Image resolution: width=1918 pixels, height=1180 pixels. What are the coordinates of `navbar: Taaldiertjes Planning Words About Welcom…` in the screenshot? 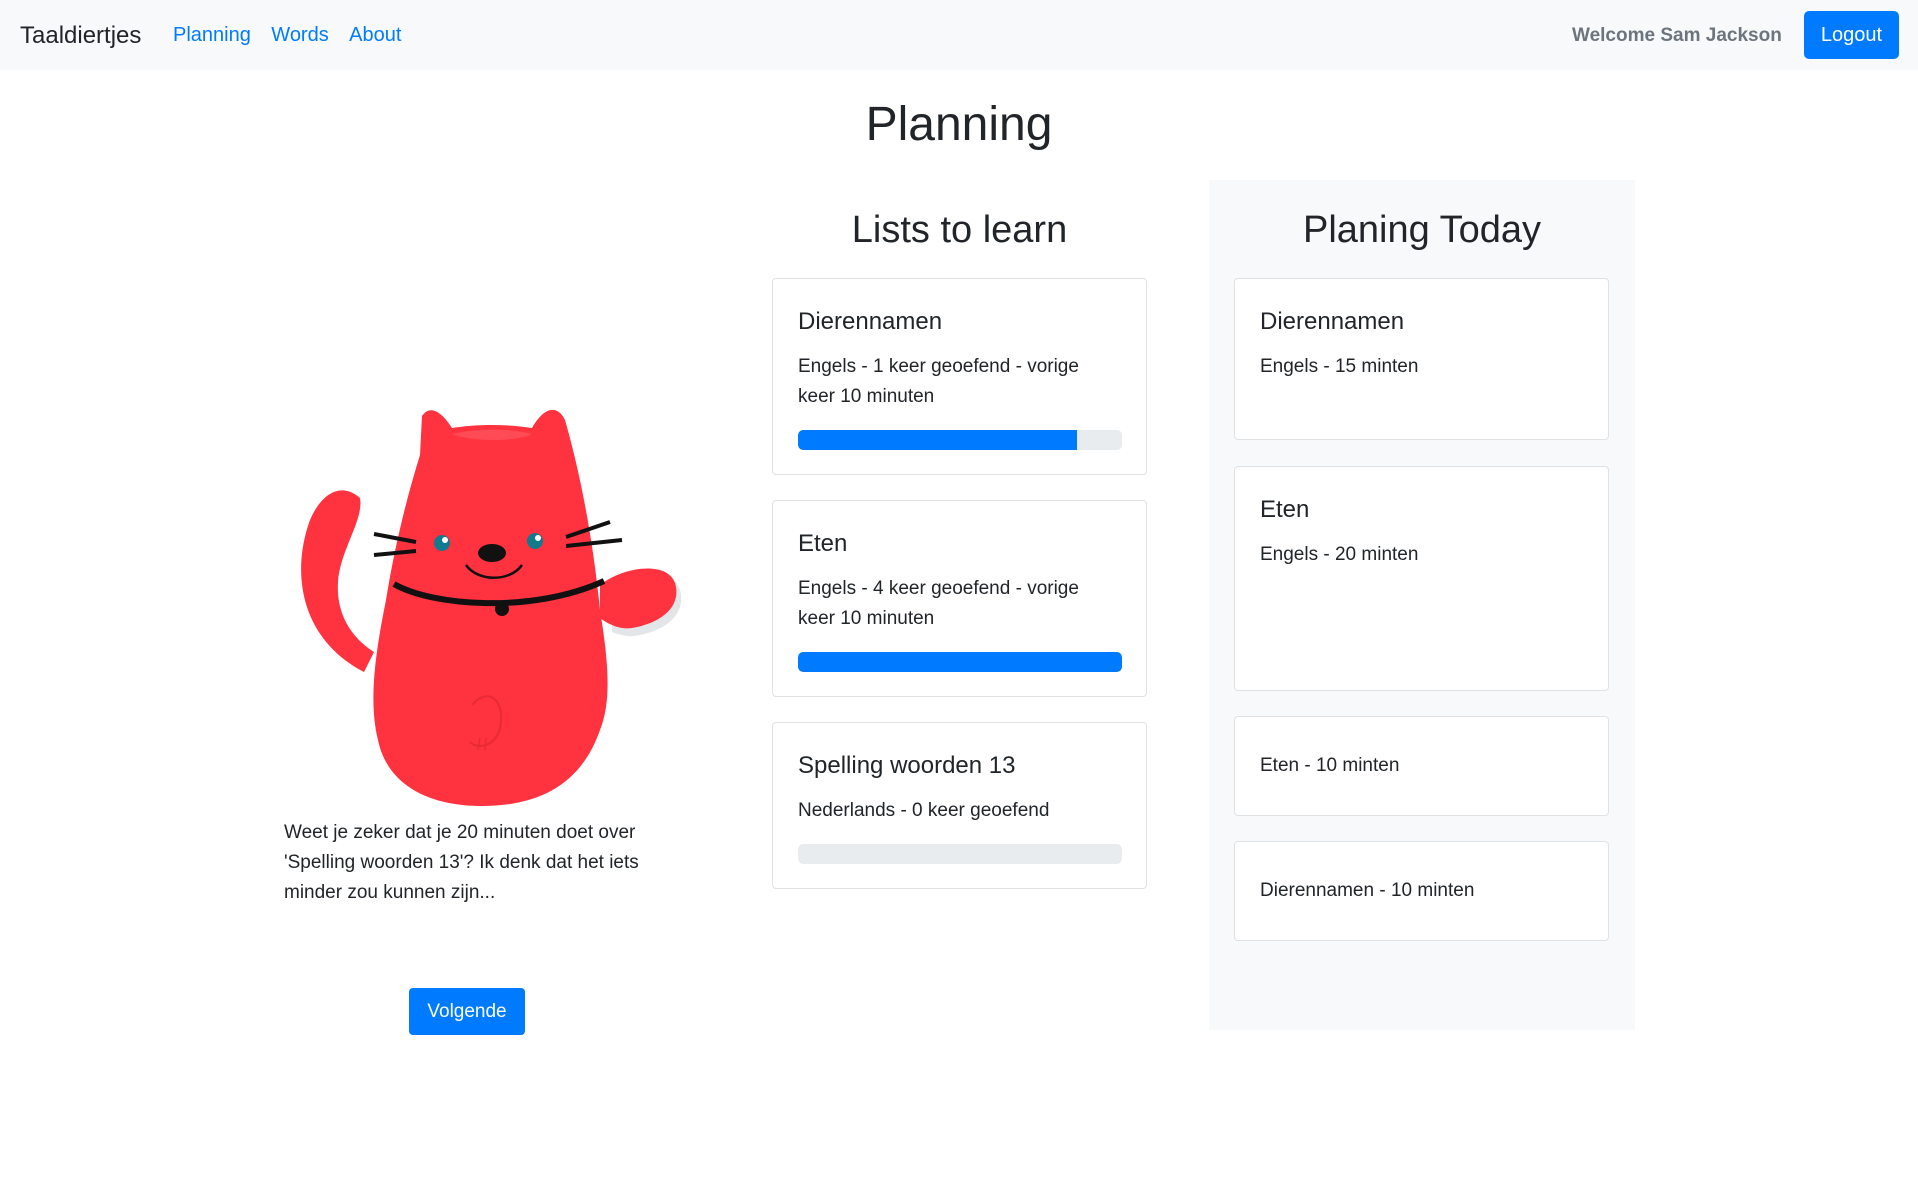 It's located at (959, 35).